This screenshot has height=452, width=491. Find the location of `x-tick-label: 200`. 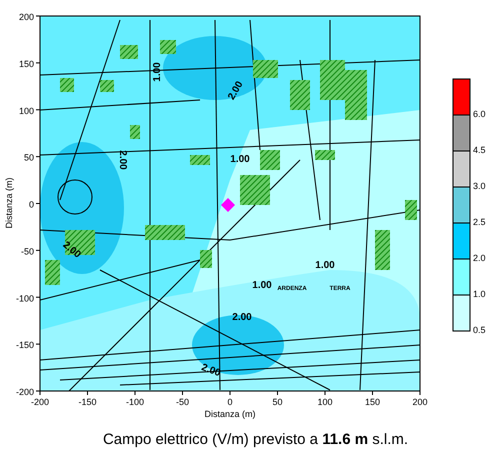

x-tick-label: 200 is located at coordinates (420, 402).